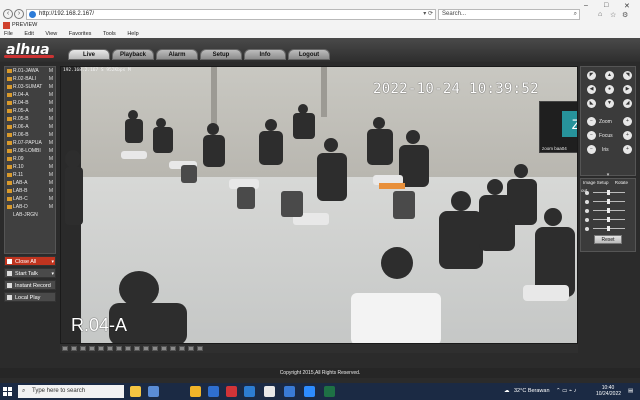 This screenshot has height=400, width=640. Describe the element at coordinates (30, 297) in the screenshot. I see `local-play-button: Local Play` at that location.